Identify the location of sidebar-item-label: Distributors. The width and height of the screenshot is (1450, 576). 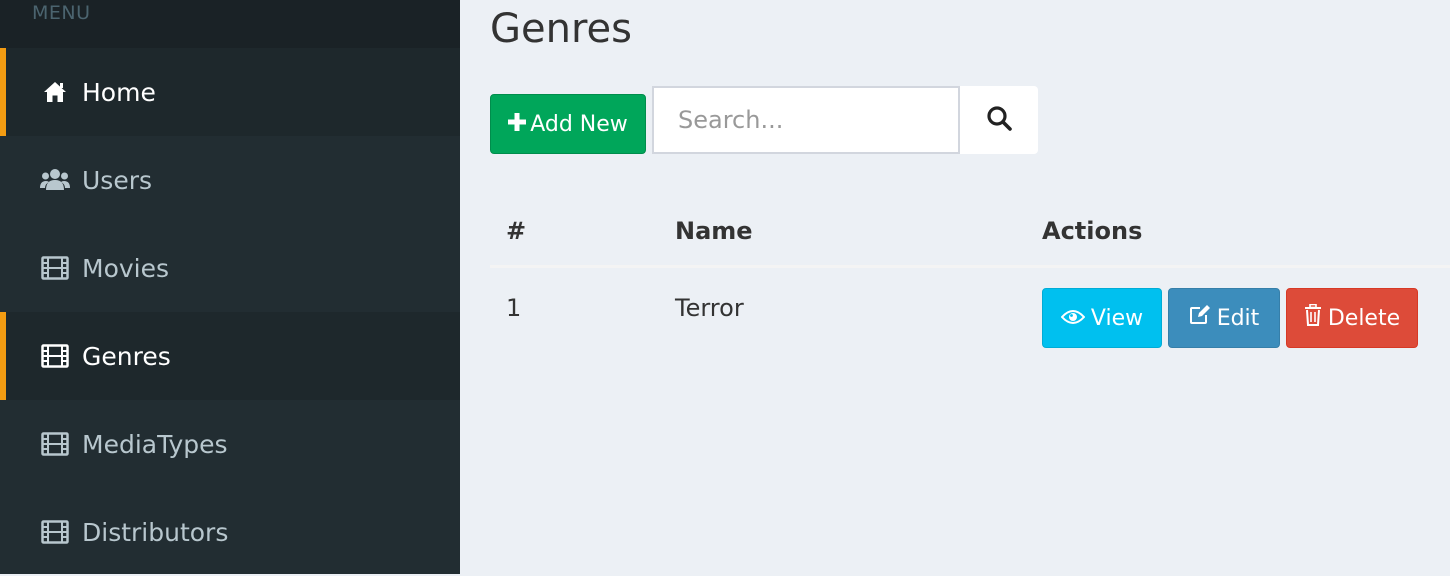
(155, 532).